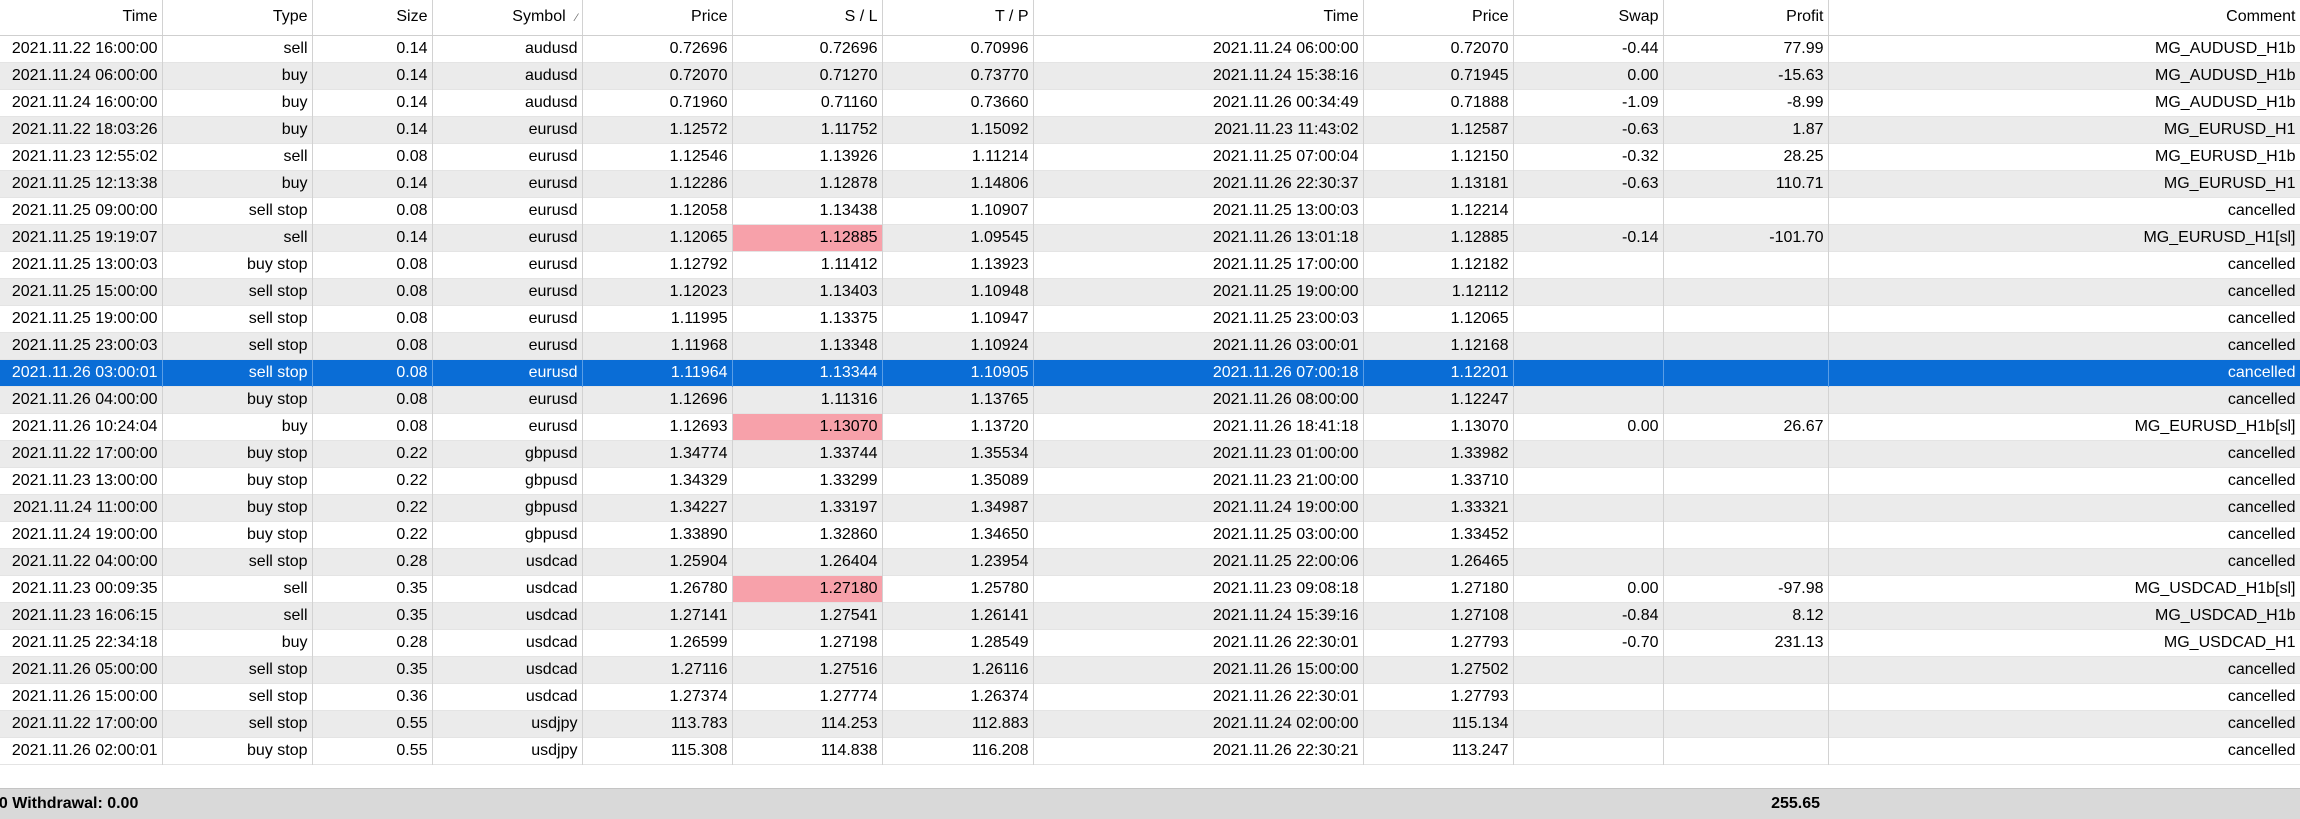 The width and height of the screenshot is (2300, 819). Describe the element at coordinates (507, 75) in the screenshot. I see `cell-symbol: audusd` at that location.